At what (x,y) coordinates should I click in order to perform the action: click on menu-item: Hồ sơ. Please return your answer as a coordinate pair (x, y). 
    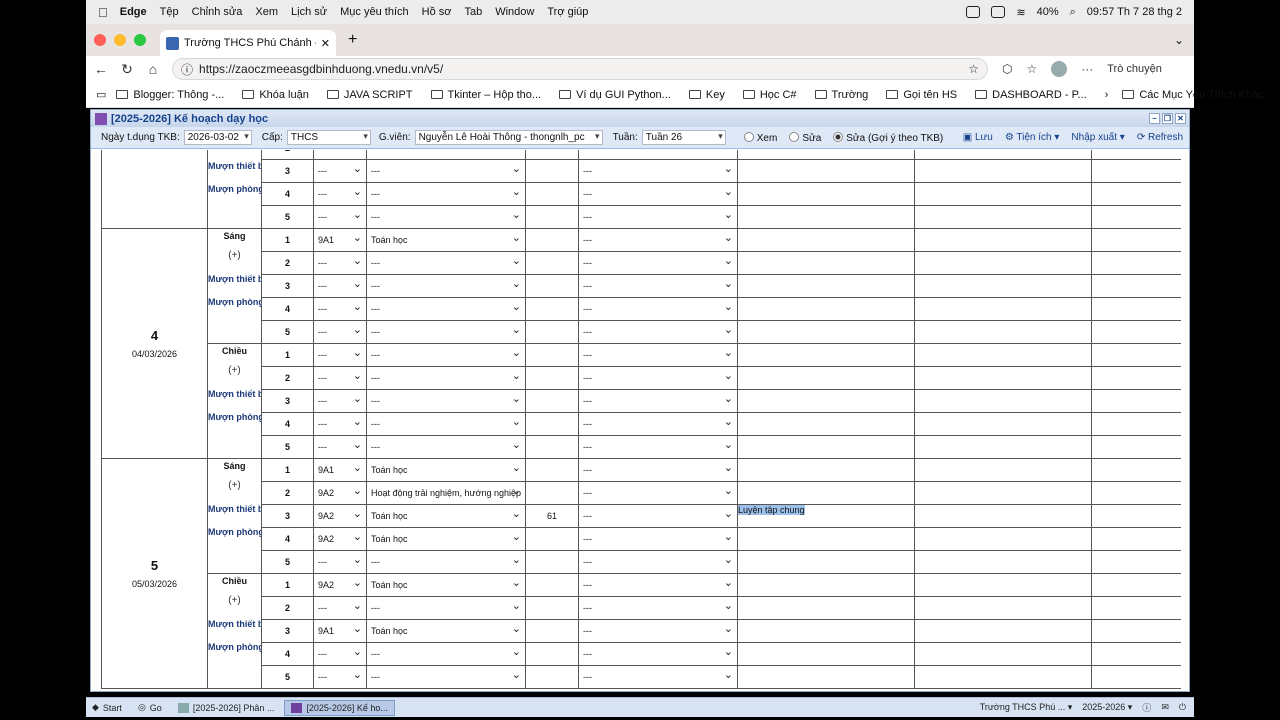
    Looking at the image, I should click on (437, 12).